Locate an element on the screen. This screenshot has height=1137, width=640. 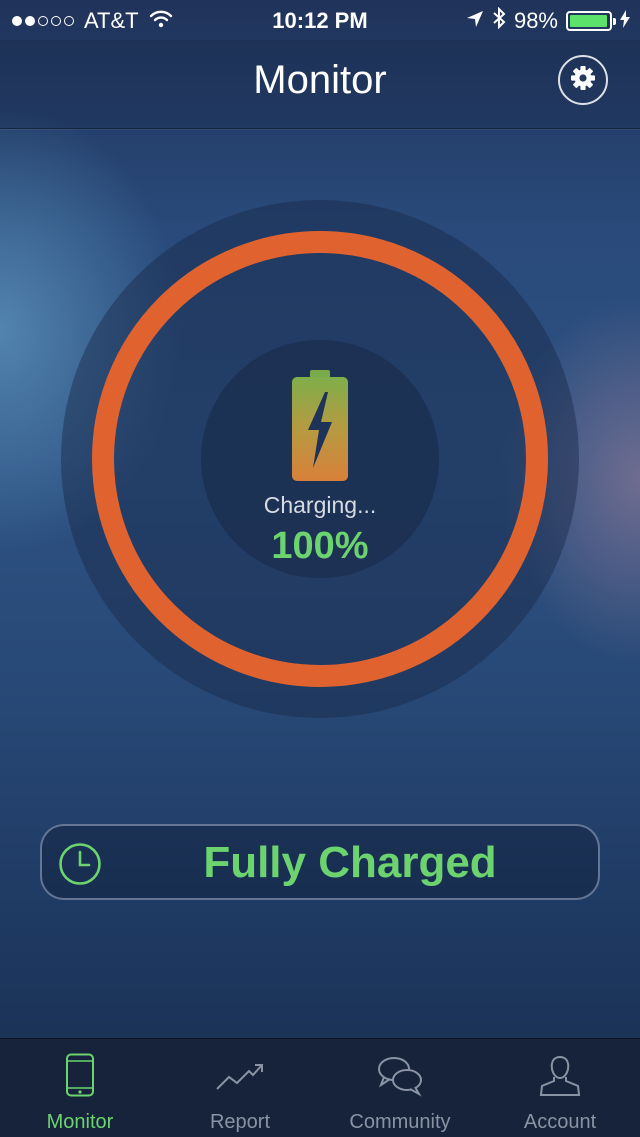
tab-bar: Monitor Report Community Account is located at coordinates (320, 1087).